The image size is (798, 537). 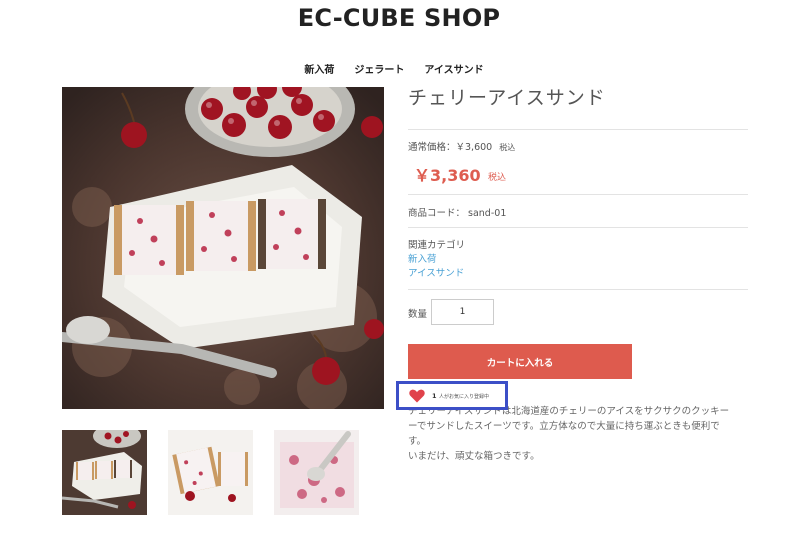 What do you see at coordinates (520, 361) in the screenshot?
I see `add-to-cart-button: カートに入れる` at bounding box center [520, 361].